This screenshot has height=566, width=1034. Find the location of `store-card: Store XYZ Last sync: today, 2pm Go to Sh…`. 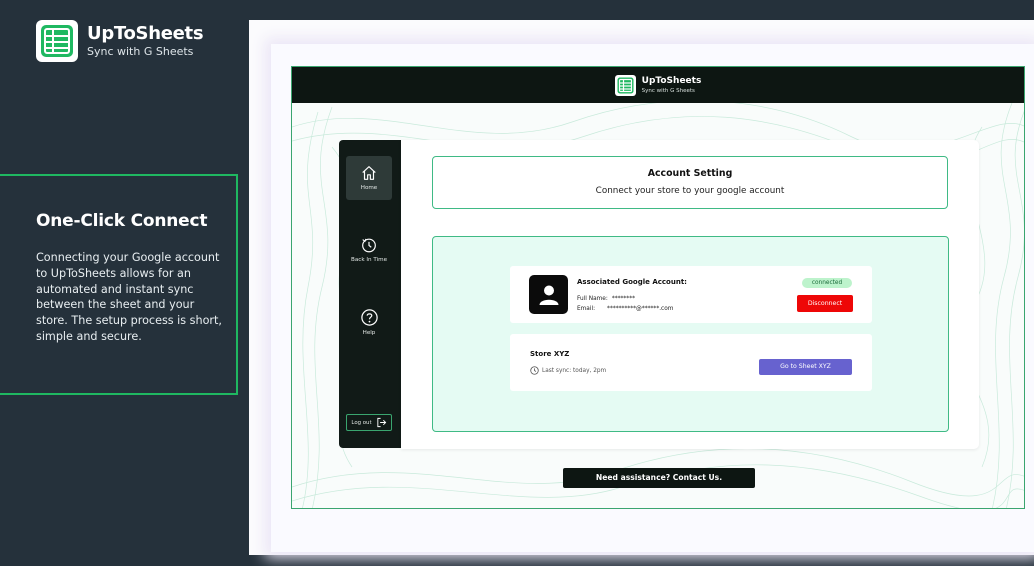

store-card: Store XYZ Last sync: today, 2pm Go to Sh… is located at coordinates (691, 362).